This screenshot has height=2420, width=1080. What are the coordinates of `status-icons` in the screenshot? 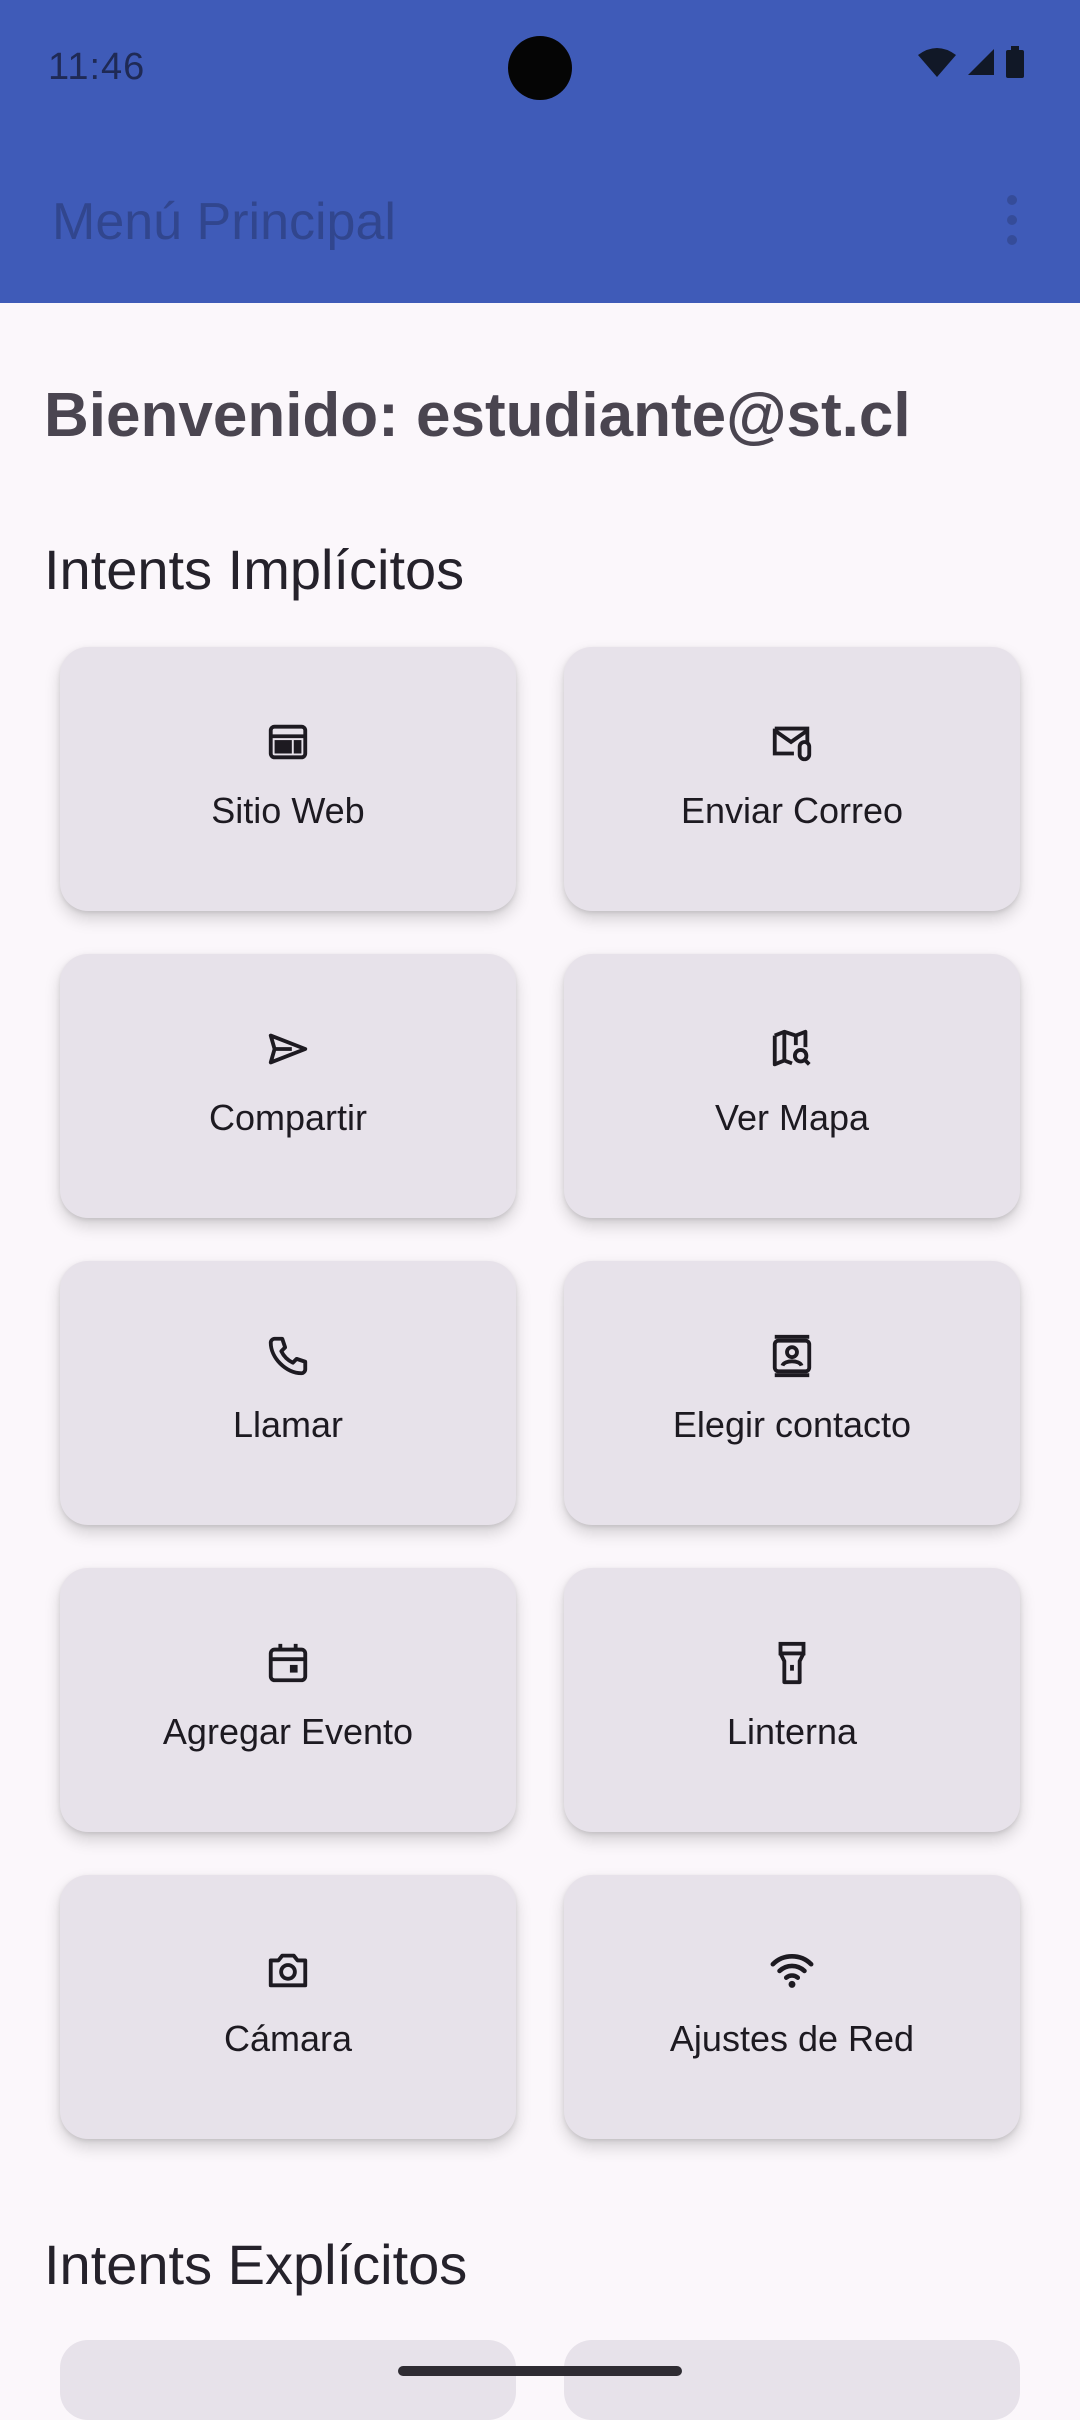 It's located at (971, 62).